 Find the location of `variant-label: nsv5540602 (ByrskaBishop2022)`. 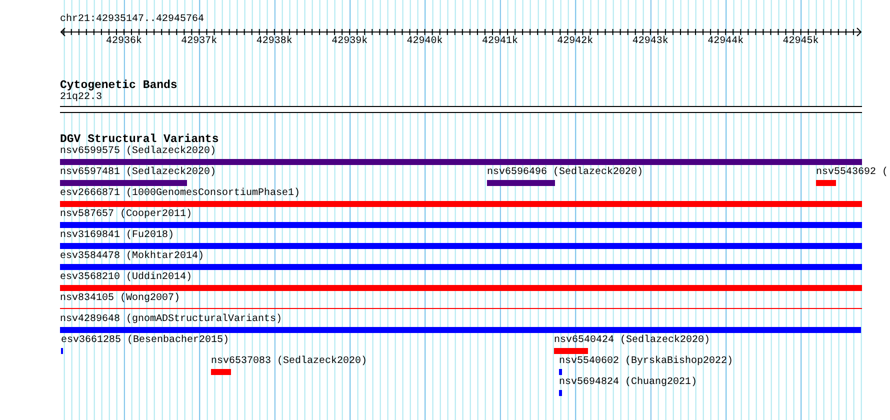

variant-label: nsv5540602 (ByrskaBishop2022) is located at coordinates (646, 362).